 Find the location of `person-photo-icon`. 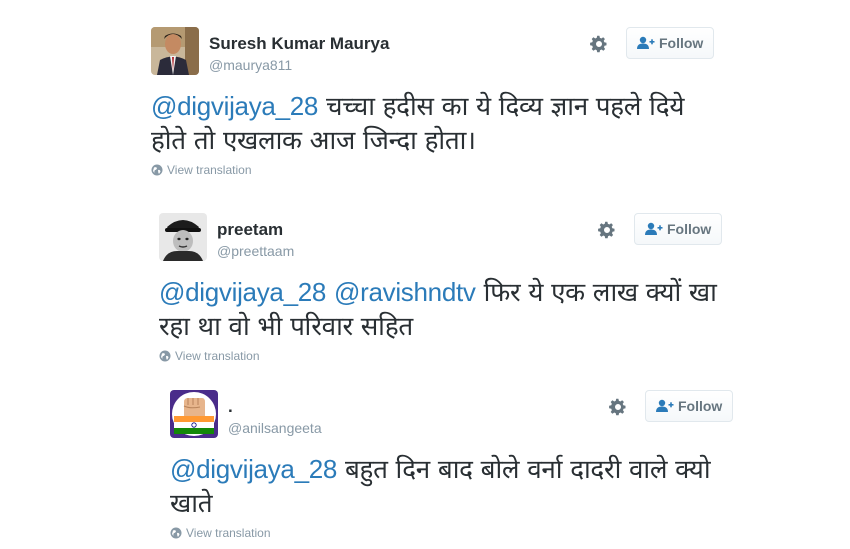

person-photo-icon is located at coordinates (175, 51).